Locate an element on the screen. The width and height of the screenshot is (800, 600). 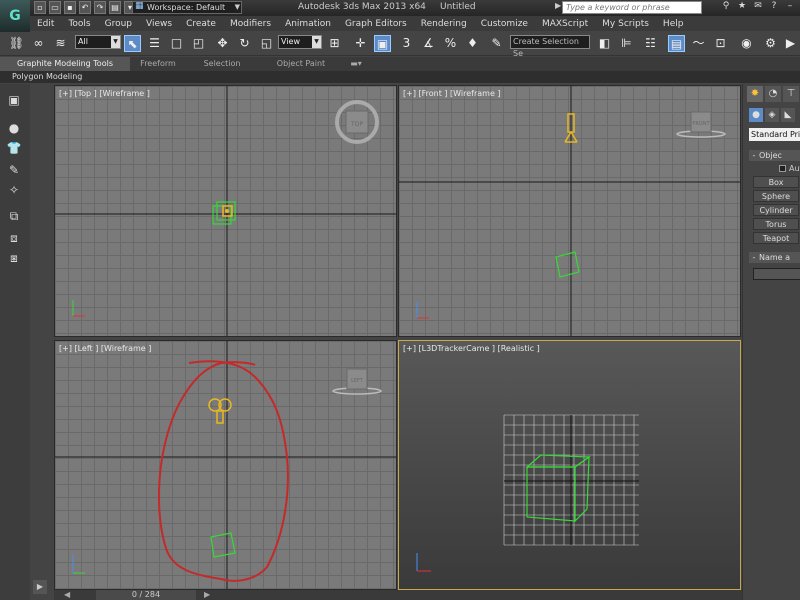
save-file-icon: ▪ is located at coordinates (70, 7).